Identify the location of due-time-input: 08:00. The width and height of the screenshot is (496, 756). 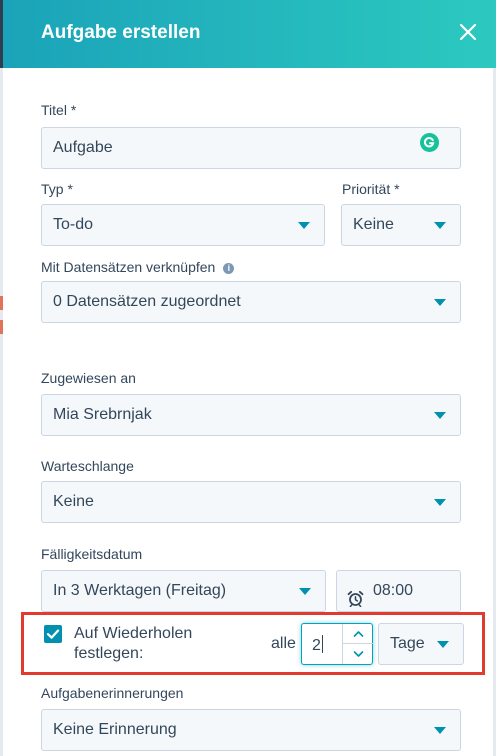
(398, 591).